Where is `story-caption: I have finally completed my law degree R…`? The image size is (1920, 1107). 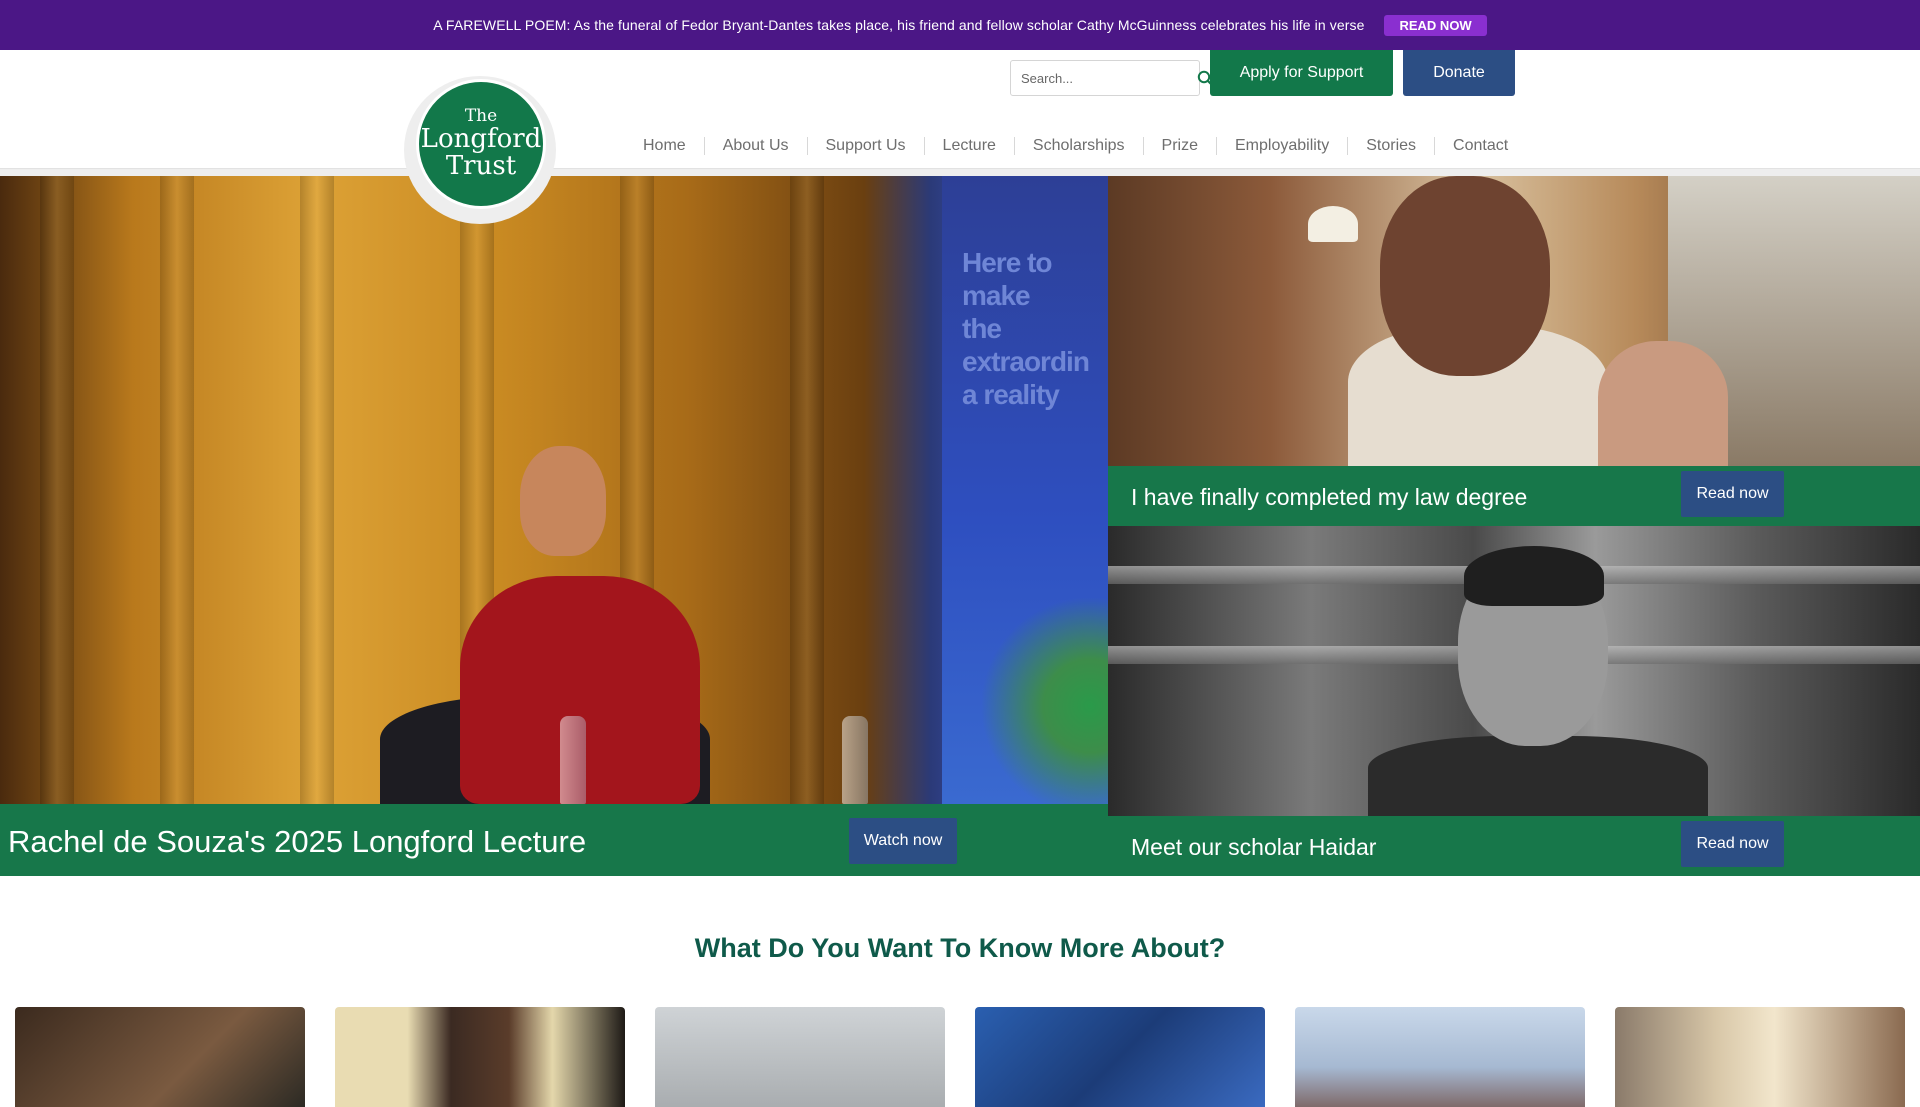
story-caption: I have finally completed my law degree R… is located at coordinates (1514, 496).